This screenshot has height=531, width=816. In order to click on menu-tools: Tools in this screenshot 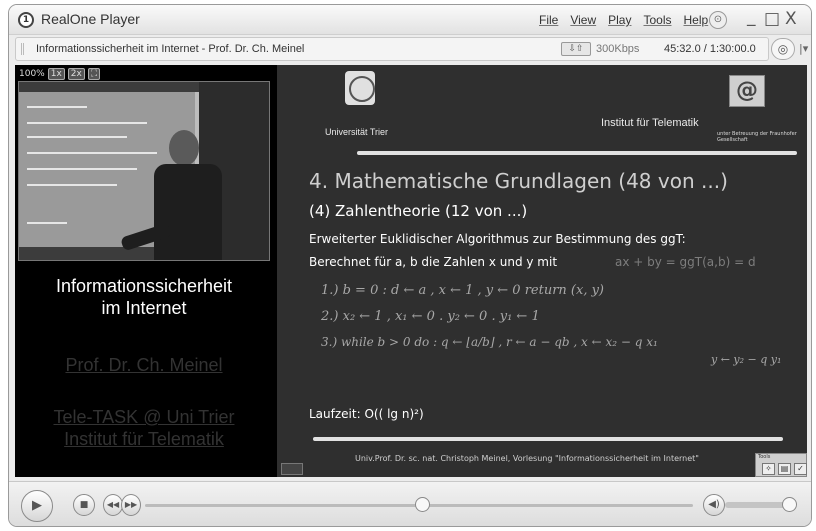, I will do `click(657, 20)`.